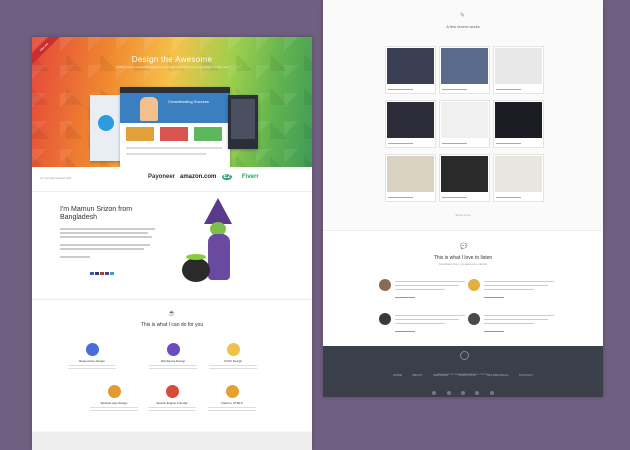  Describe the element at coordinates (232, 399) in the screenshot. I see `service-flash-to-html5: Flash to HTML5` at that location.